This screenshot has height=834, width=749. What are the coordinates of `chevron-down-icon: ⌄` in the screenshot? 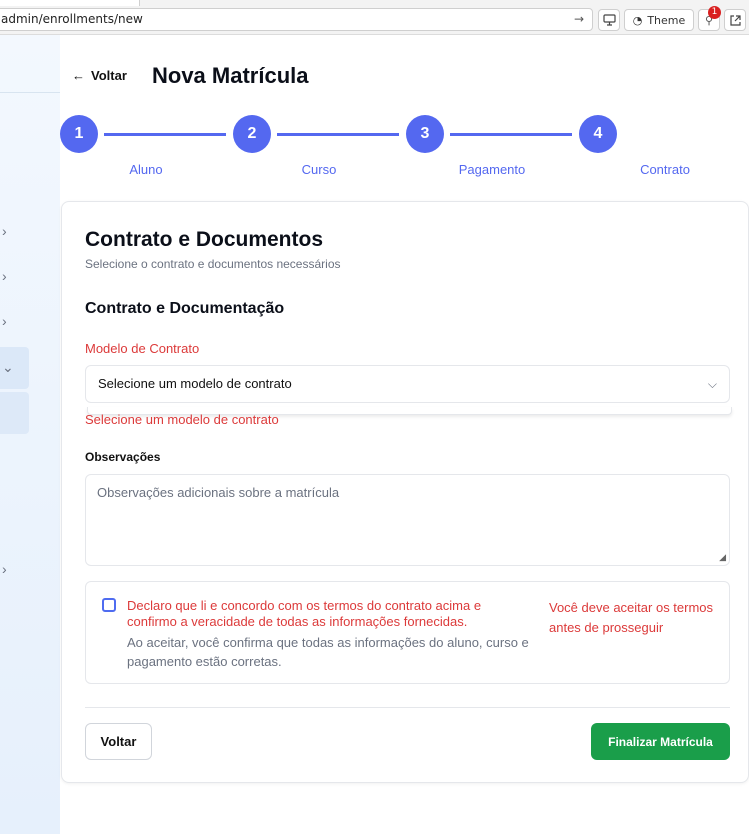 It's located at (8, 367).